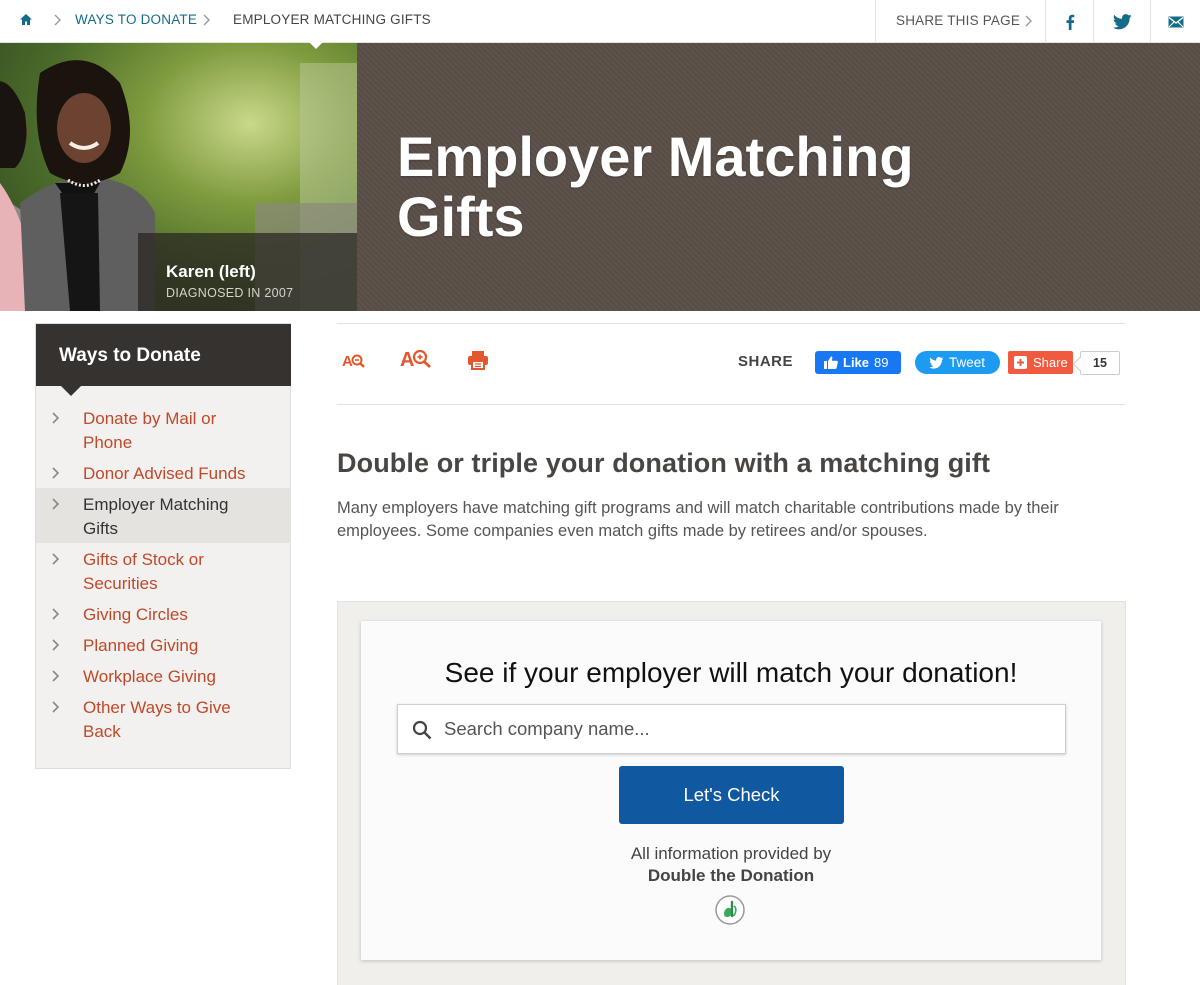  I want to click on facebook-like-label: Like, so click(856, 362).